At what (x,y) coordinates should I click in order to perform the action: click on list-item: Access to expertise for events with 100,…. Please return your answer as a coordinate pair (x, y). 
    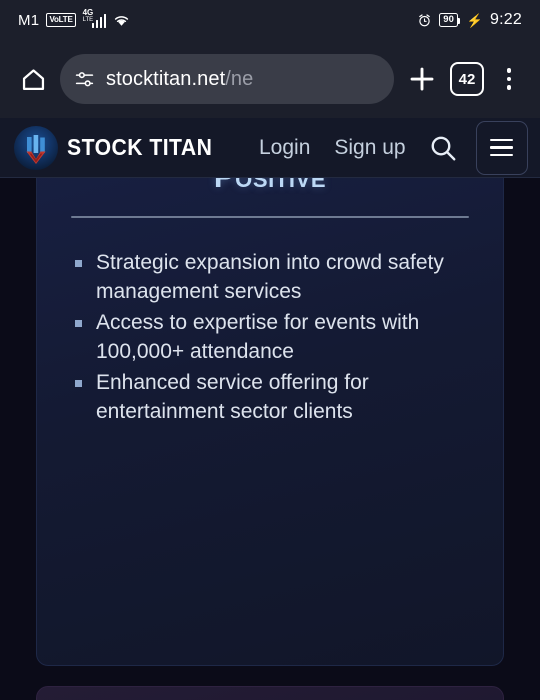
    Looking at the image, I should click on (270, 337).